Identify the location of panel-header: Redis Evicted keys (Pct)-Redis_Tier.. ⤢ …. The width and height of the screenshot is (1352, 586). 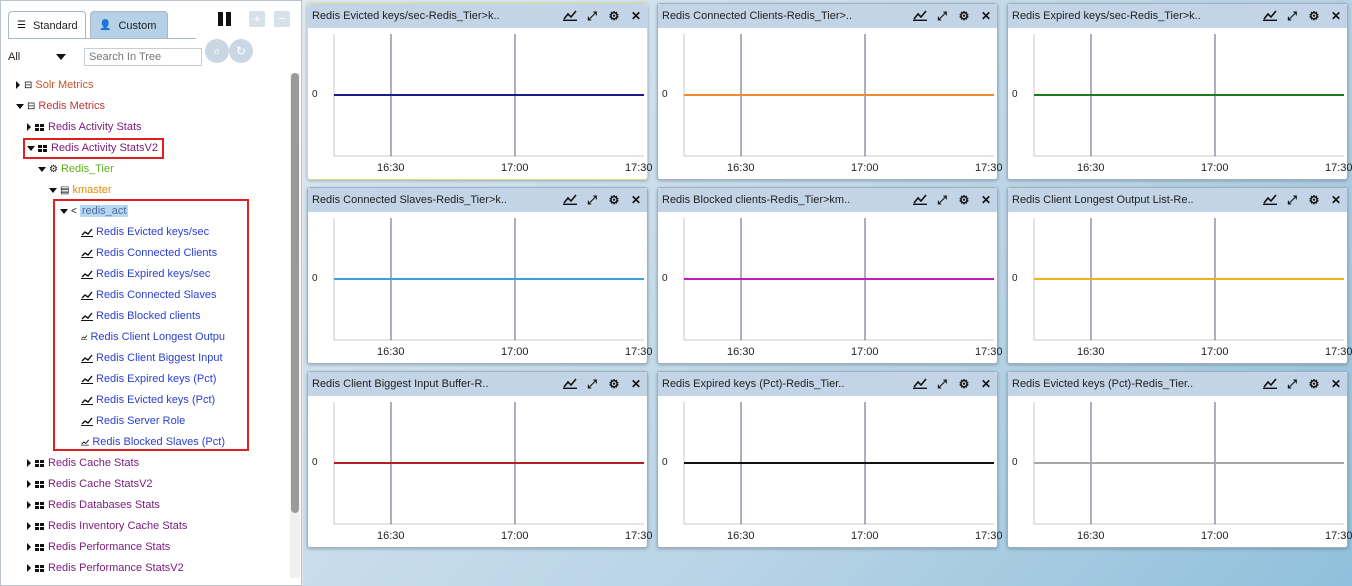
(1177, 384).